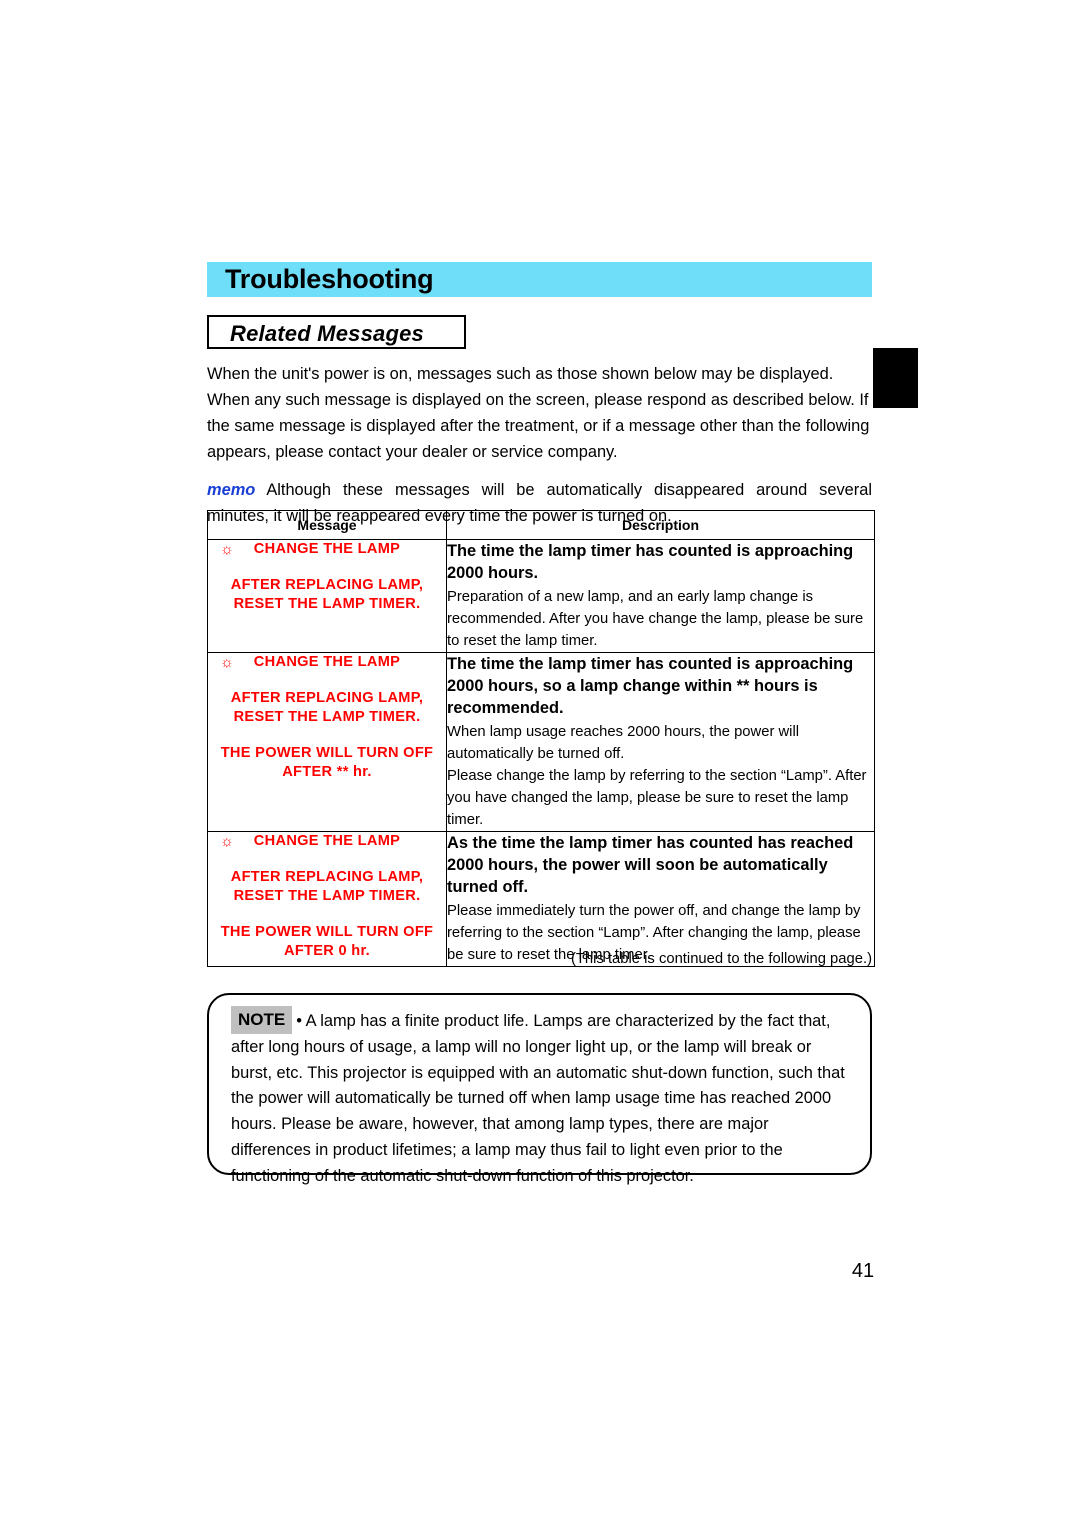 The image size is (1080, 1528). What do you see at coordinates (329, 279) in the screenshot?
I see `page-title: Troubleshooting` at bounding box center [329, 279].